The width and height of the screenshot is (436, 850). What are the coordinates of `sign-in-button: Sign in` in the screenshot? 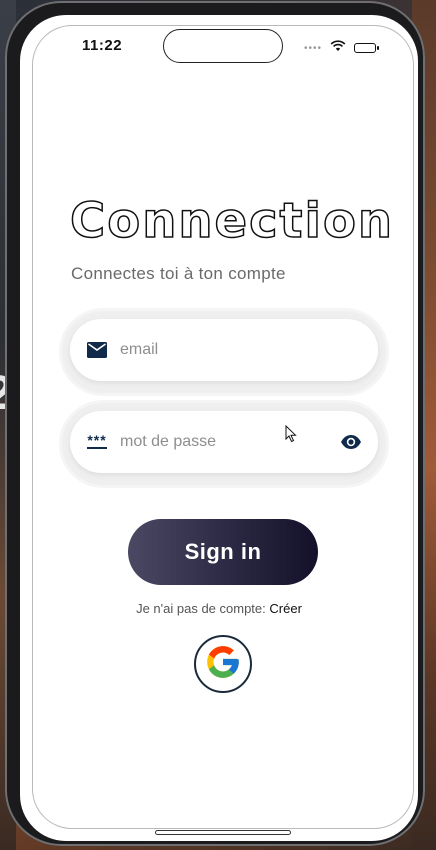 It's located at (223, 552).